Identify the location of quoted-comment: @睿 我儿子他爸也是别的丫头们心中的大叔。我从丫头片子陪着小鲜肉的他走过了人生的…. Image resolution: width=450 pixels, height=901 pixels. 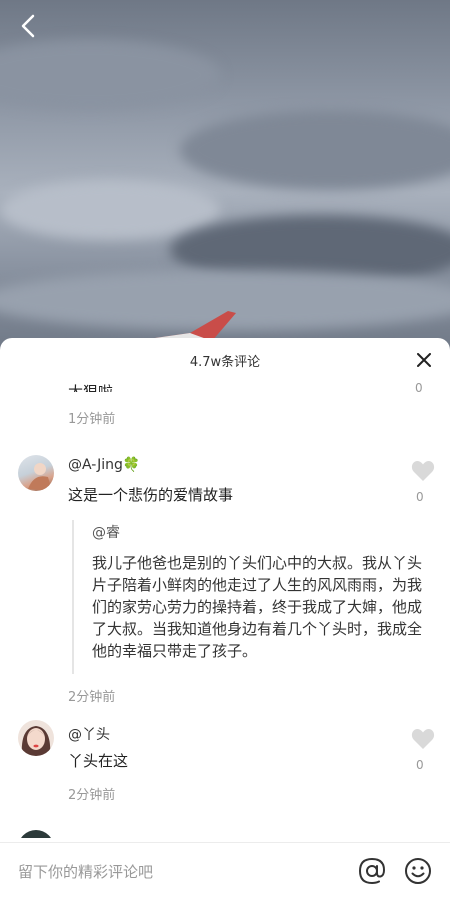
(261, 597).